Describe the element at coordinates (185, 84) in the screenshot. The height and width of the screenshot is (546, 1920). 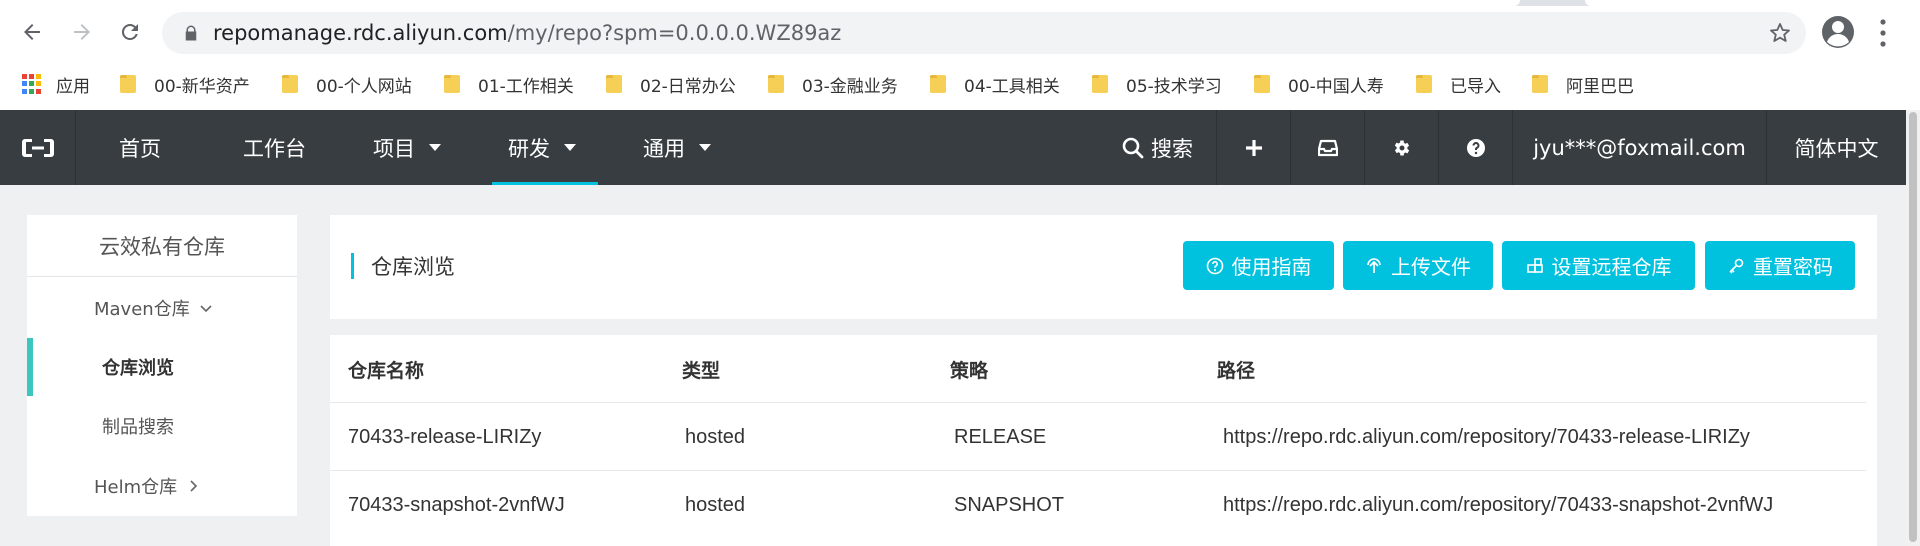
I see `bookmark-folder: 00-新华资产` at that location.